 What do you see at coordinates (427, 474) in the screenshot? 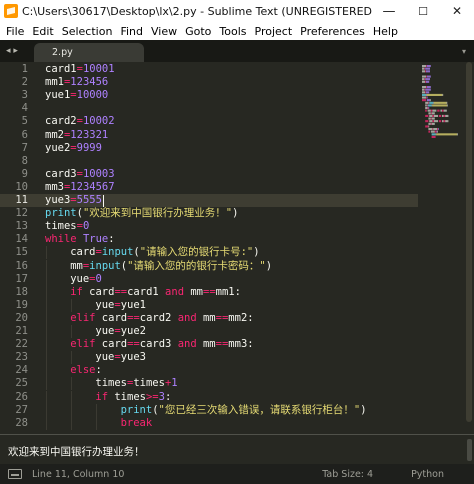
I see `syntax-selector: Python` at bounding box center [427, 474].